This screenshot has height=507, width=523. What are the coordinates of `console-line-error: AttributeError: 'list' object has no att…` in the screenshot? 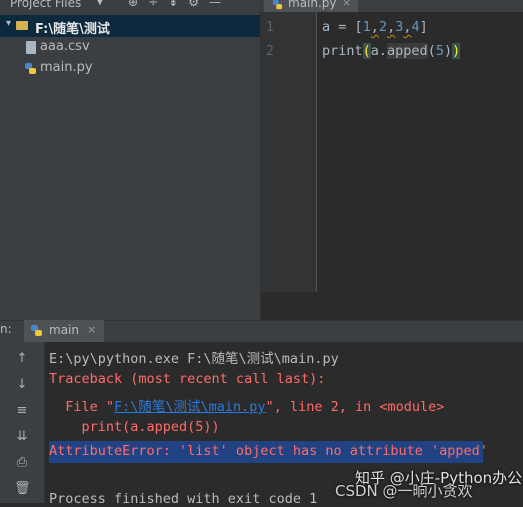 It's located at (268, 451).